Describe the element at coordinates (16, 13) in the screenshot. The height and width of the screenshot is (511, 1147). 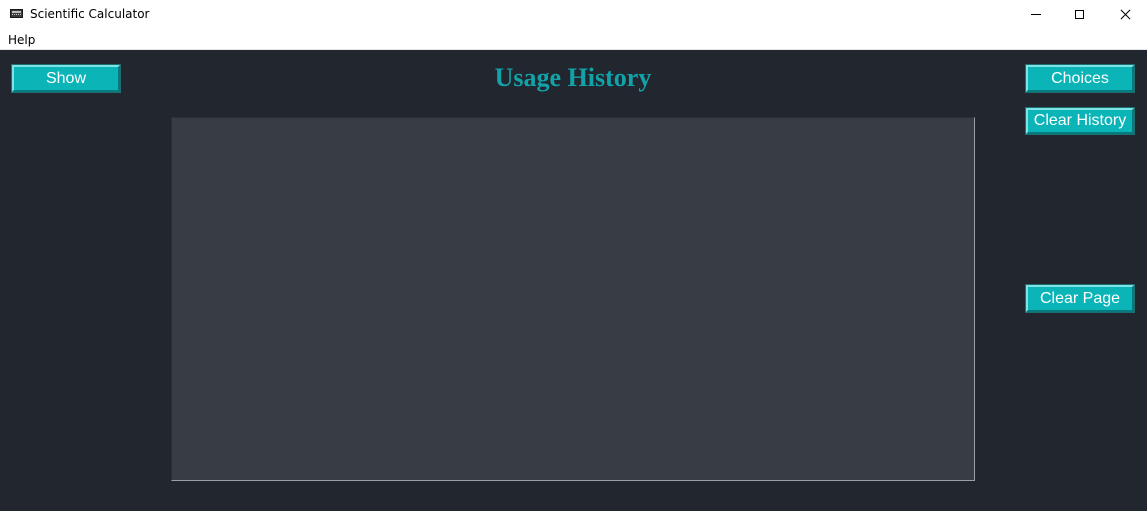
I see `calculator-icon` at that location.